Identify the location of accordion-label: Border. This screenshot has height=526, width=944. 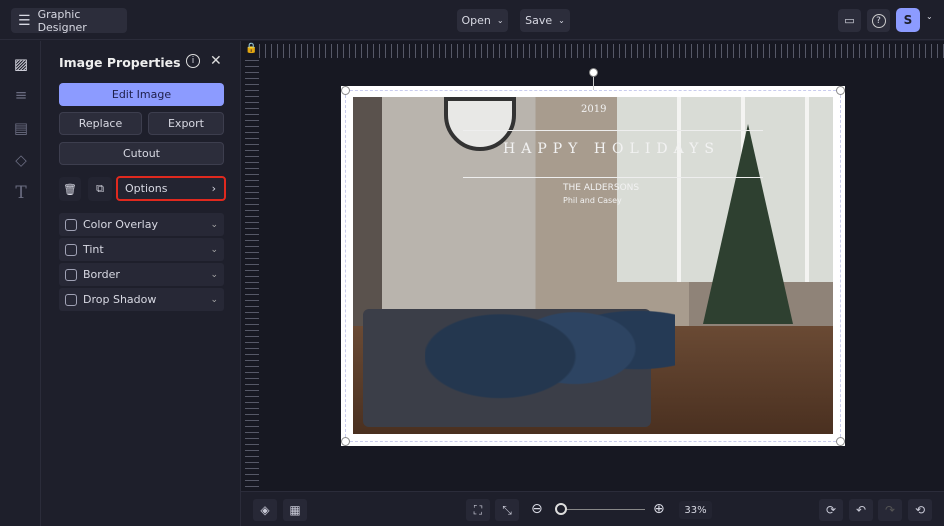
(101, 274).